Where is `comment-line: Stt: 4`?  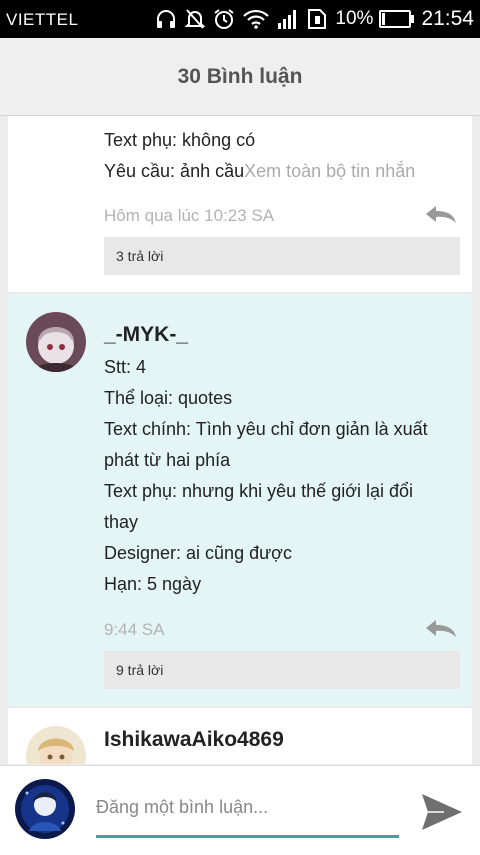
comment-line: Stt: 4 is located at coordinates (125, 367).